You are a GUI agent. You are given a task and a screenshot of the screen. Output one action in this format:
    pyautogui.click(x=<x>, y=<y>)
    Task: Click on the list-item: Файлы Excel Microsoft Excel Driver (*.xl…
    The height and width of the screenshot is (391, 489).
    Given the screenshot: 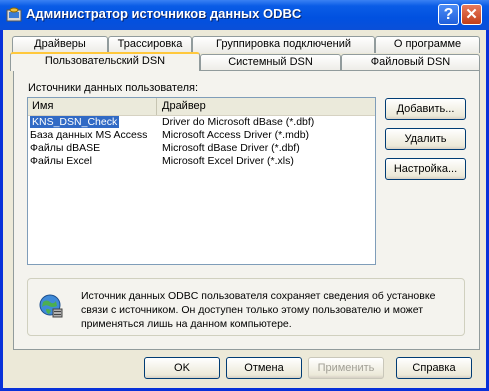 What is the action you would take?
    pyautogui.click(x=201, y=161)
    